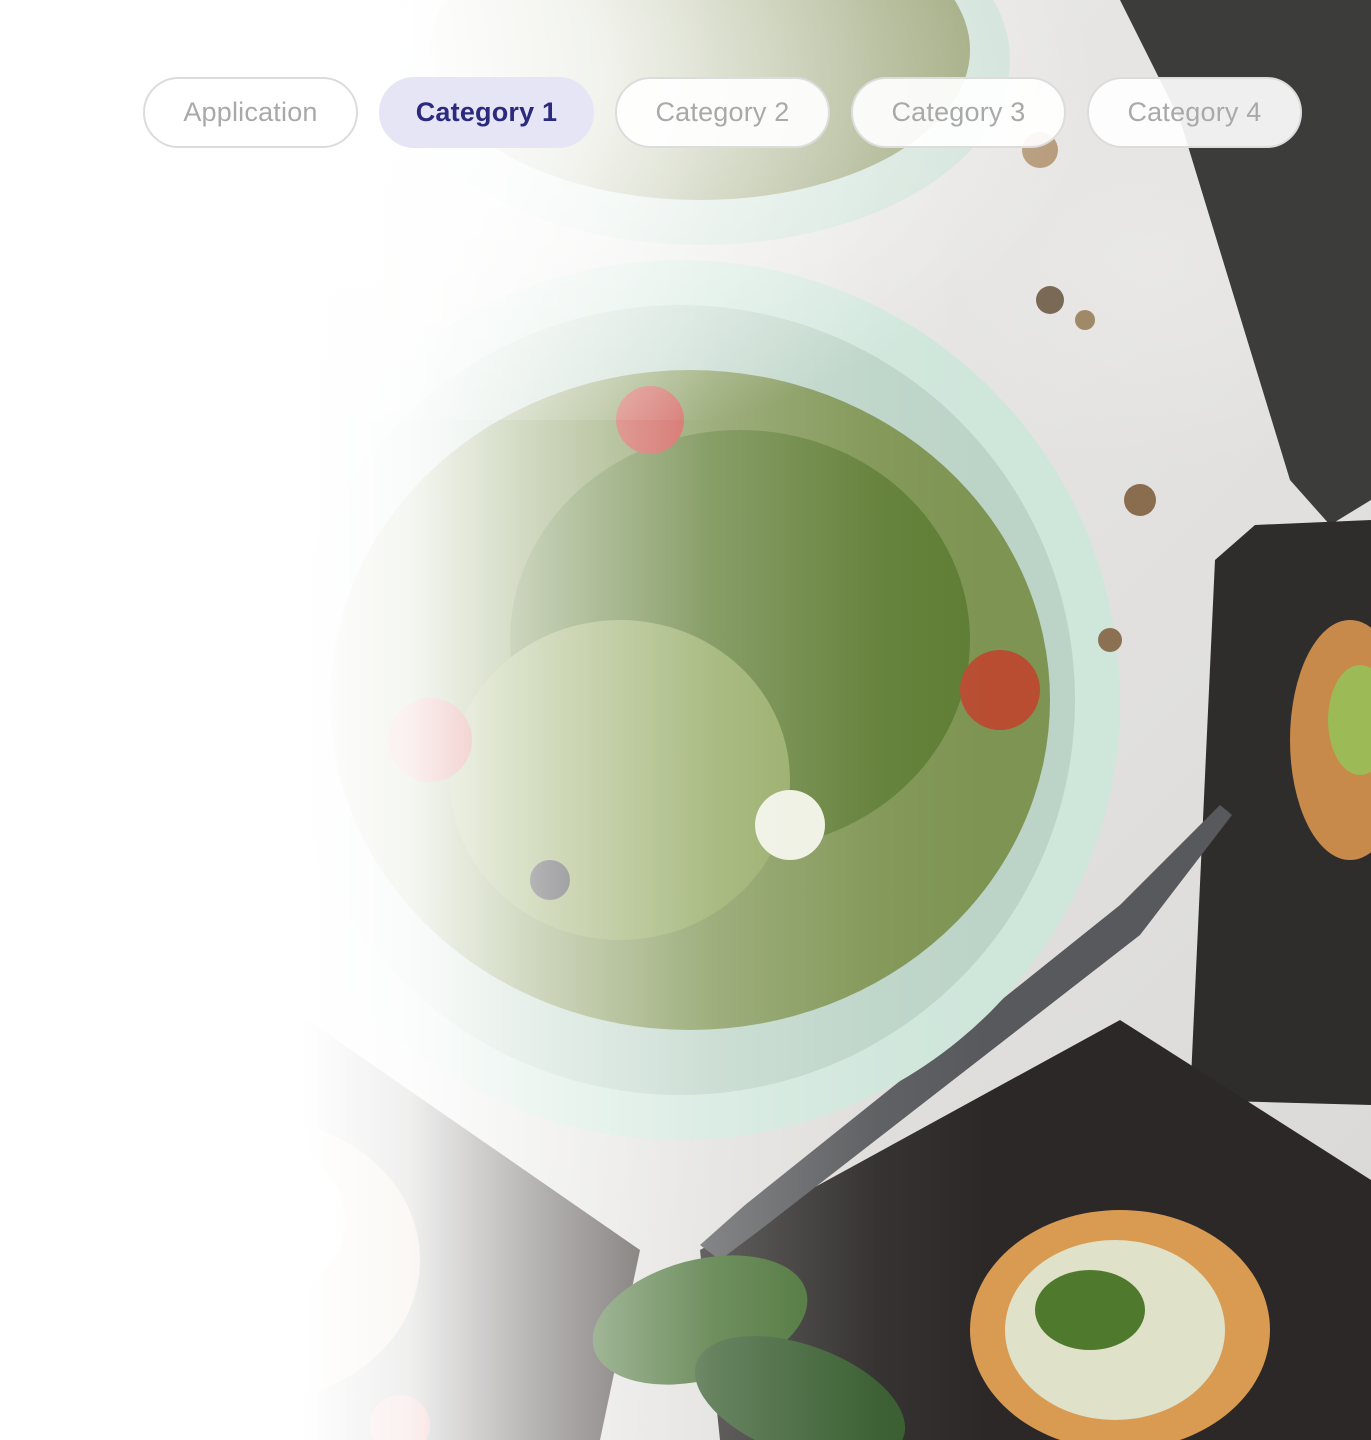 Image resolution: width=1371 pixels, height=1440 pixels. I want to click on tab-category-4: Category 4, so click(1194, 112).